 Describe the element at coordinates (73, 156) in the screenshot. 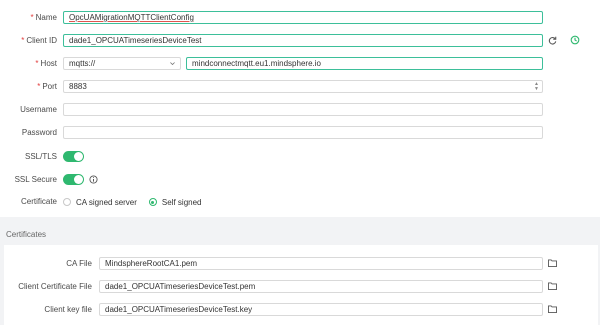

I see `ssl-tls-toggle` at that location.